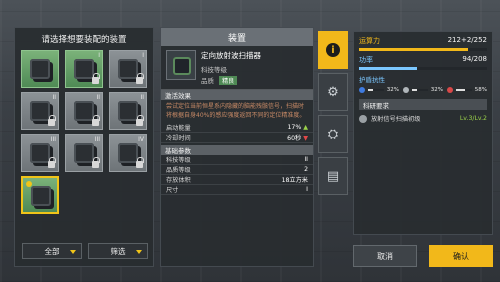  What do you see at coordinates (143, 55) in the screenshot?
I see `device-tier: I` at bounding box center [143, 55].